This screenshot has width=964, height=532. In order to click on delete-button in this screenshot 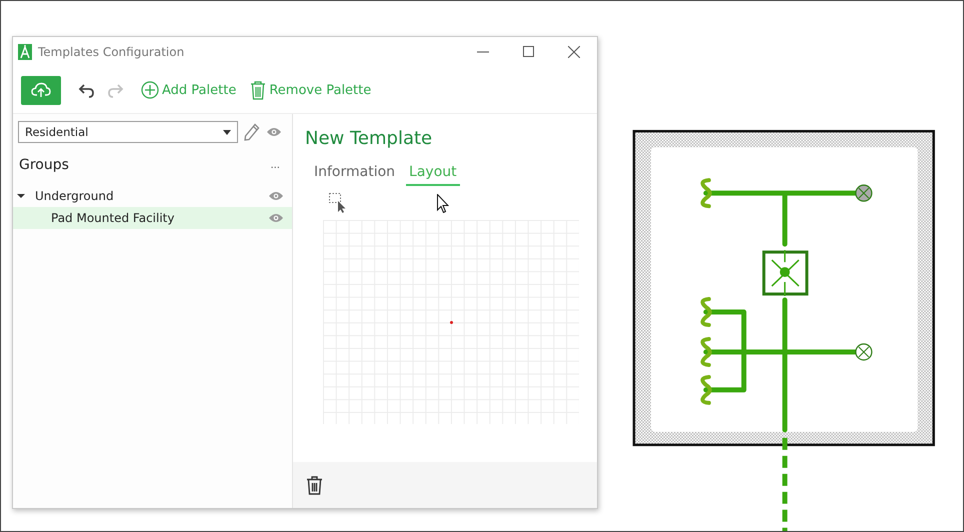, I will do `click(314, 485)`.